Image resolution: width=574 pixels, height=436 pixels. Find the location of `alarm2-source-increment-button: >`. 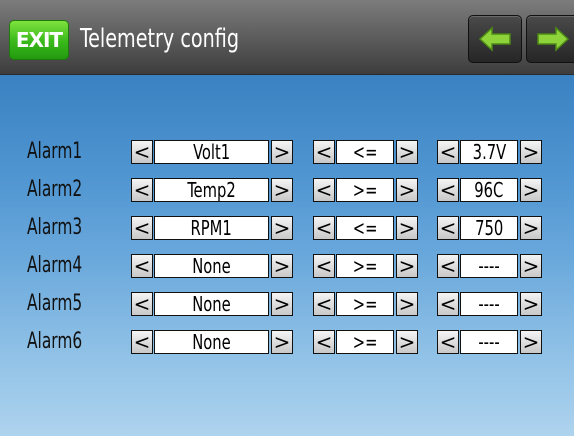

alarm2-source-increment-button: > is located at coordinates (282, 190).